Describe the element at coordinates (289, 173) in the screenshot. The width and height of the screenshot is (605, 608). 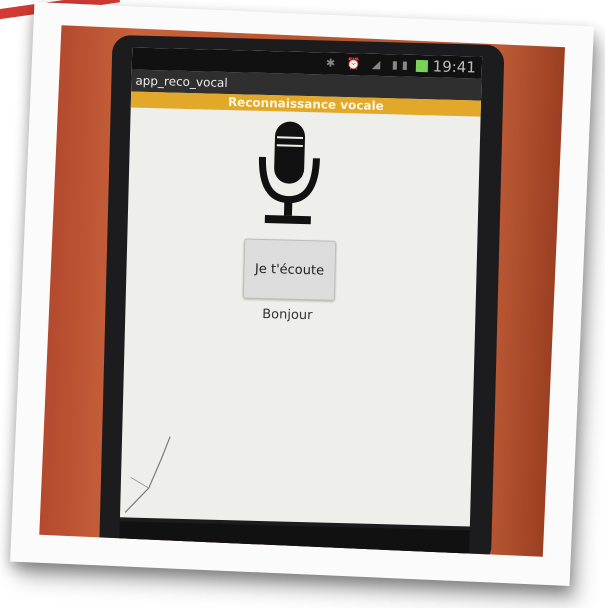
I see `microphone-icon` at that location.